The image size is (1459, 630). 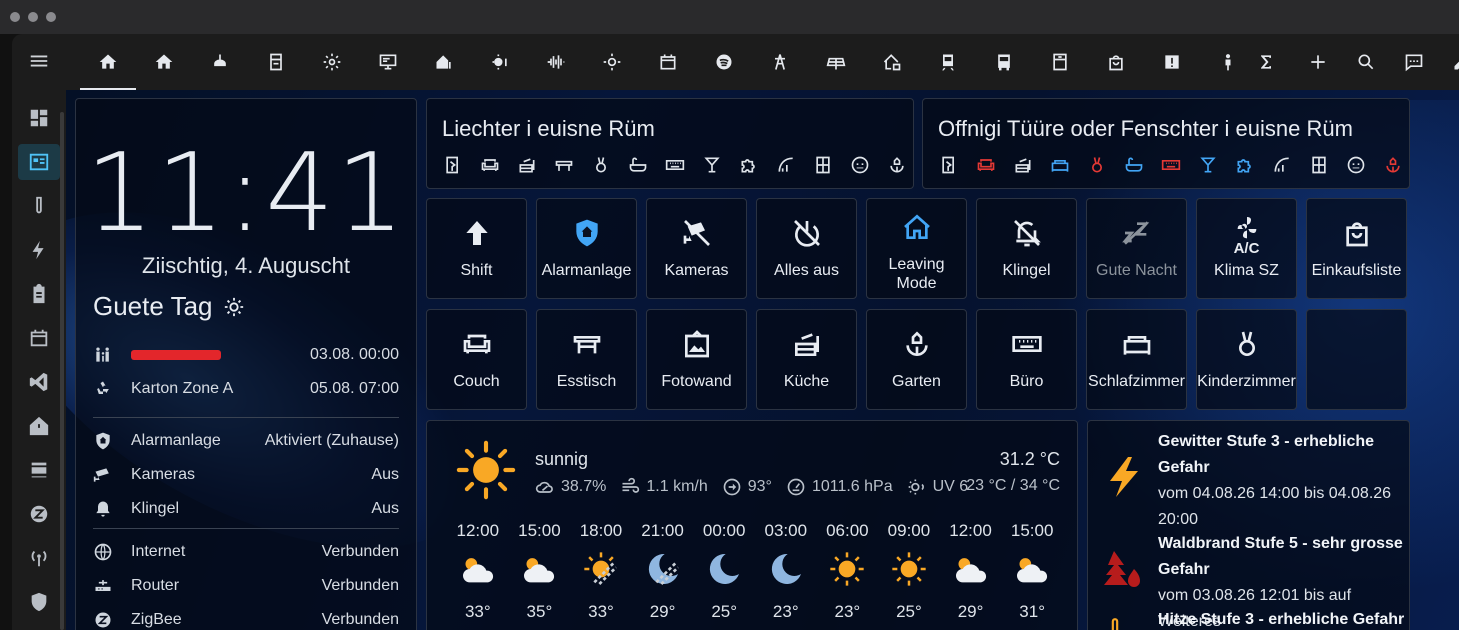 What do you see at coordinates (806, 359) in the screenshot?
I see `kitchen-button: Küche` at bounding box center [806, 359].